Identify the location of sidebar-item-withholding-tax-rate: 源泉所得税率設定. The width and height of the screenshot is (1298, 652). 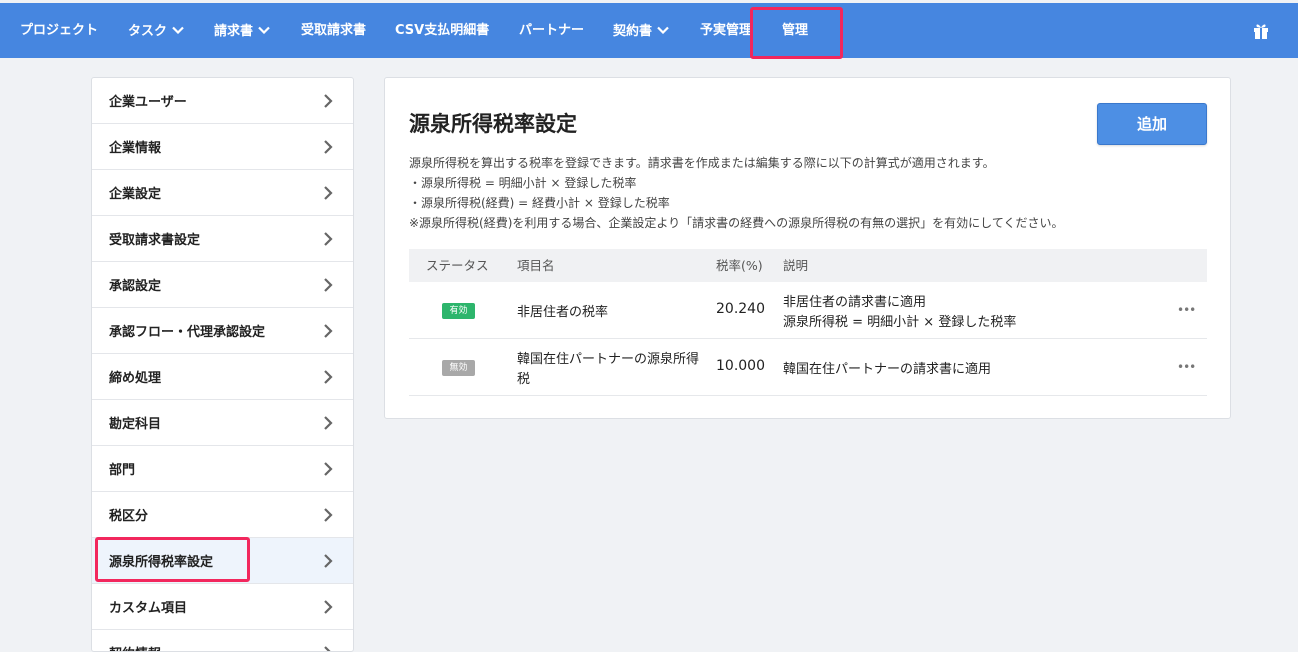
(222, 561).